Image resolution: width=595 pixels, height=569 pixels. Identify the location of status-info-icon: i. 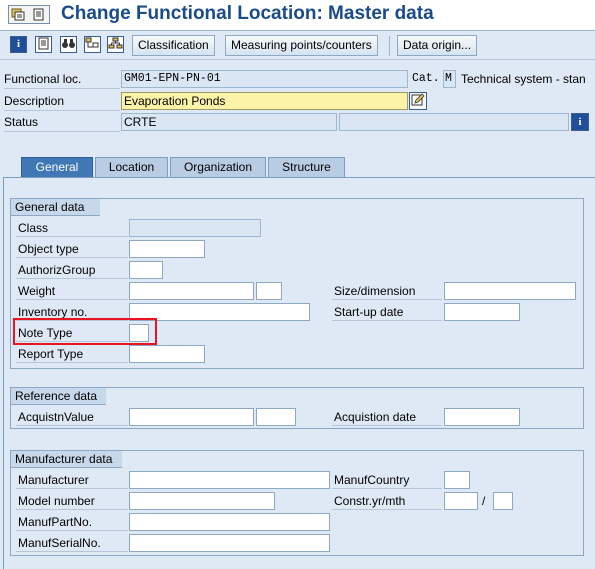
(580, 122).